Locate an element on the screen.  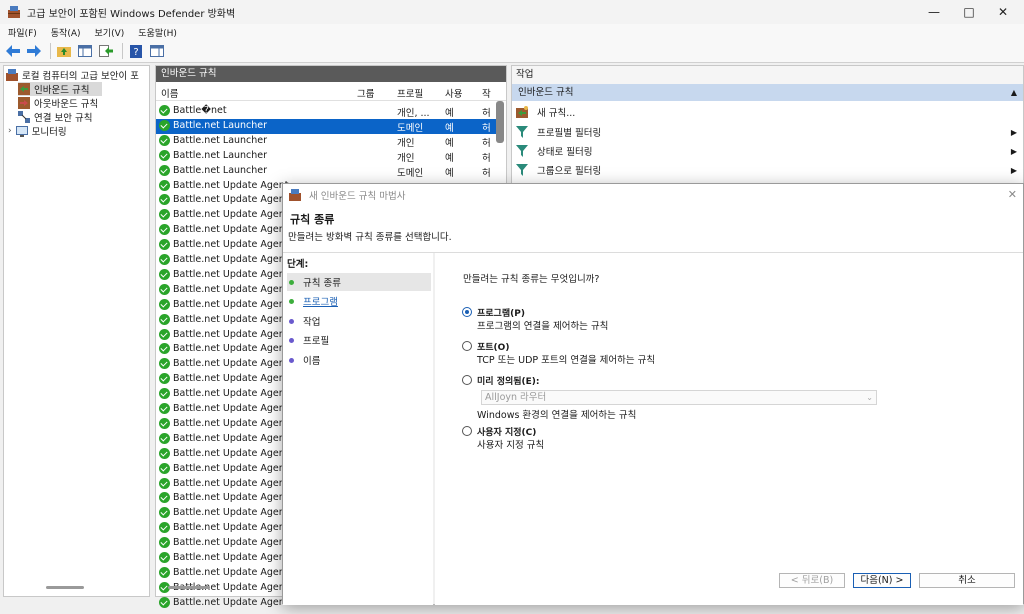
back-button: < 뒤로(B) is located at coordinates (812, 580).